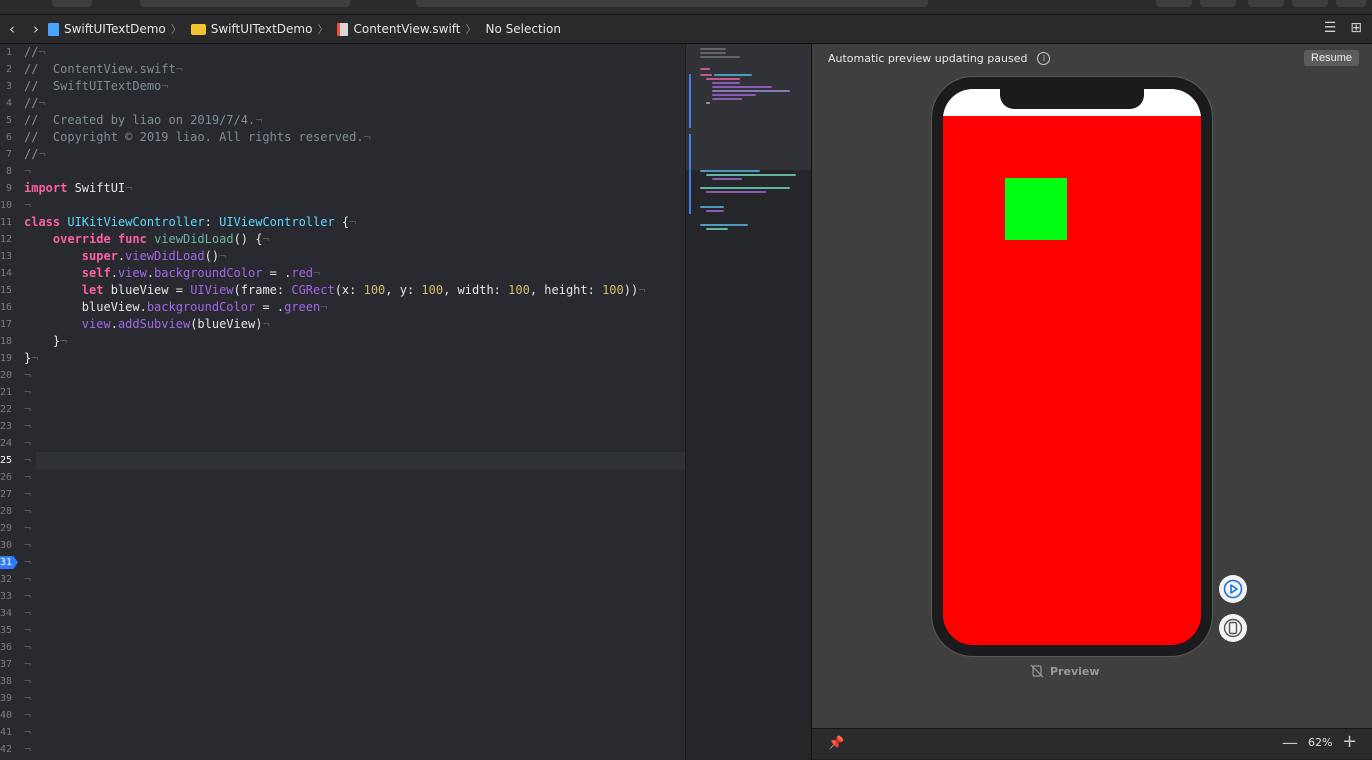 This screenshot has height=760, width=1372. What do you see at coordinates (6, 222) in the screenshot?
I see `line-number: 11` at bounding box center [6, 222].